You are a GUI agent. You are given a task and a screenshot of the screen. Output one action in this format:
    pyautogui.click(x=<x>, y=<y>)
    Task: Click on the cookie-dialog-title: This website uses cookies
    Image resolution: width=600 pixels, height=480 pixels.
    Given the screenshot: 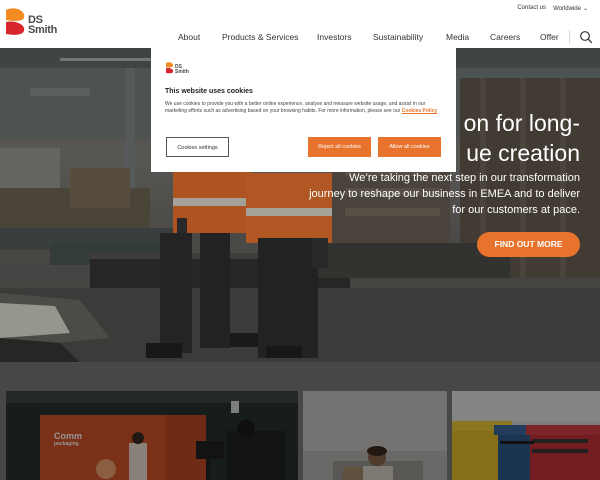 What is the action you would take?
    pyautogui.click(x=209, y=91)
    